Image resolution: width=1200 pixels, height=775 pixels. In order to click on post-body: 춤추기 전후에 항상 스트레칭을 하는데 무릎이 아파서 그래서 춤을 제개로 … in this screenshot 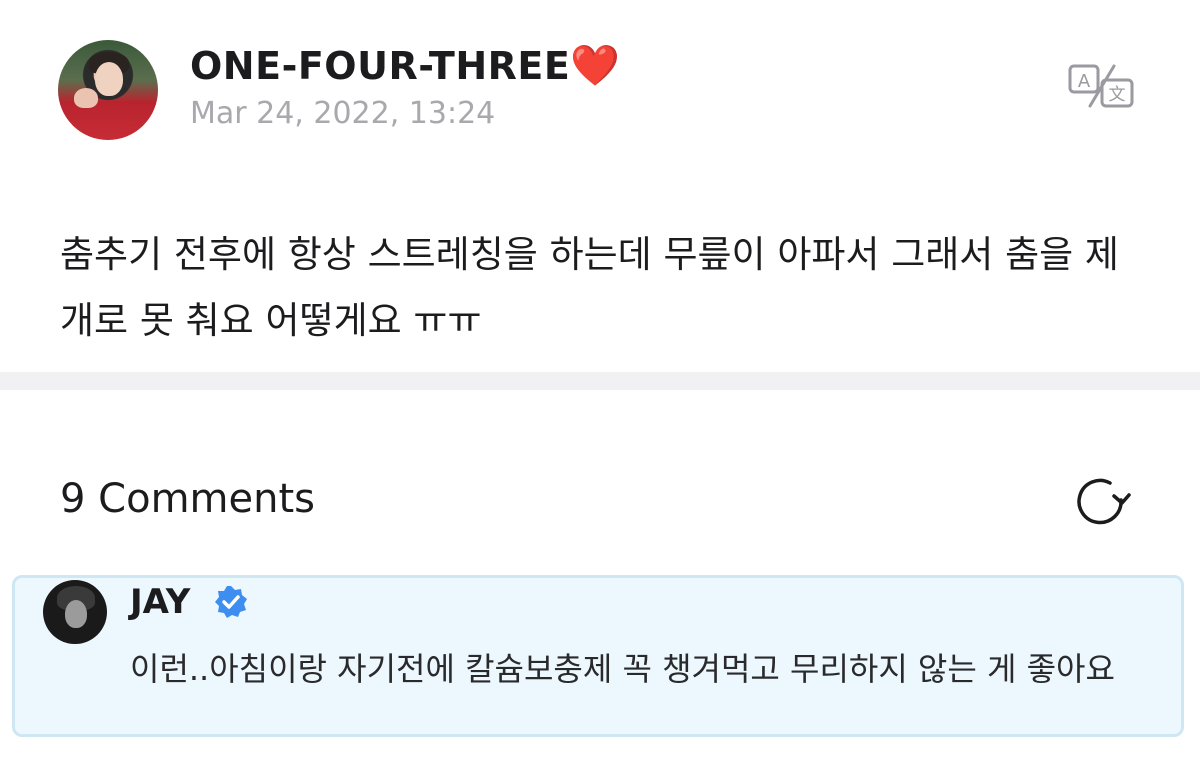, I will do `click(589, 287)`.